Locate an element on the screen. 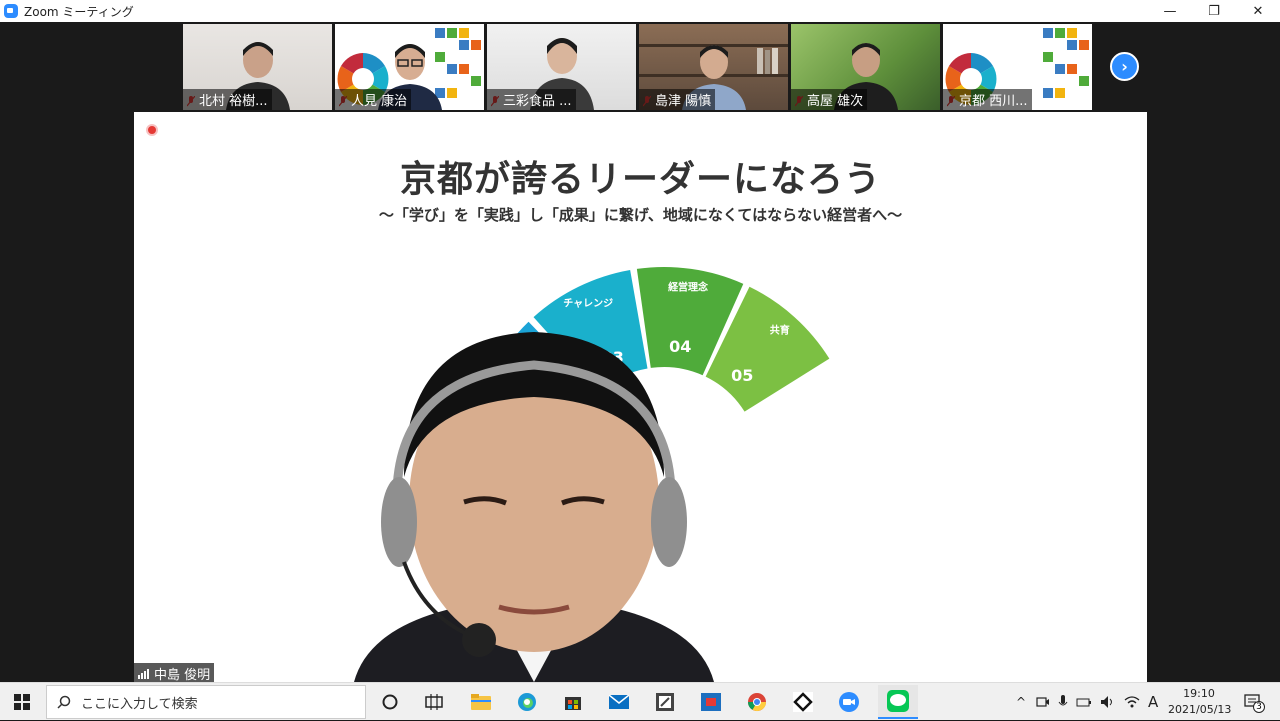 Image resolution: width=1280 pixels, height=721 pixels. chrome-icon is located at coordinates (757, 702).